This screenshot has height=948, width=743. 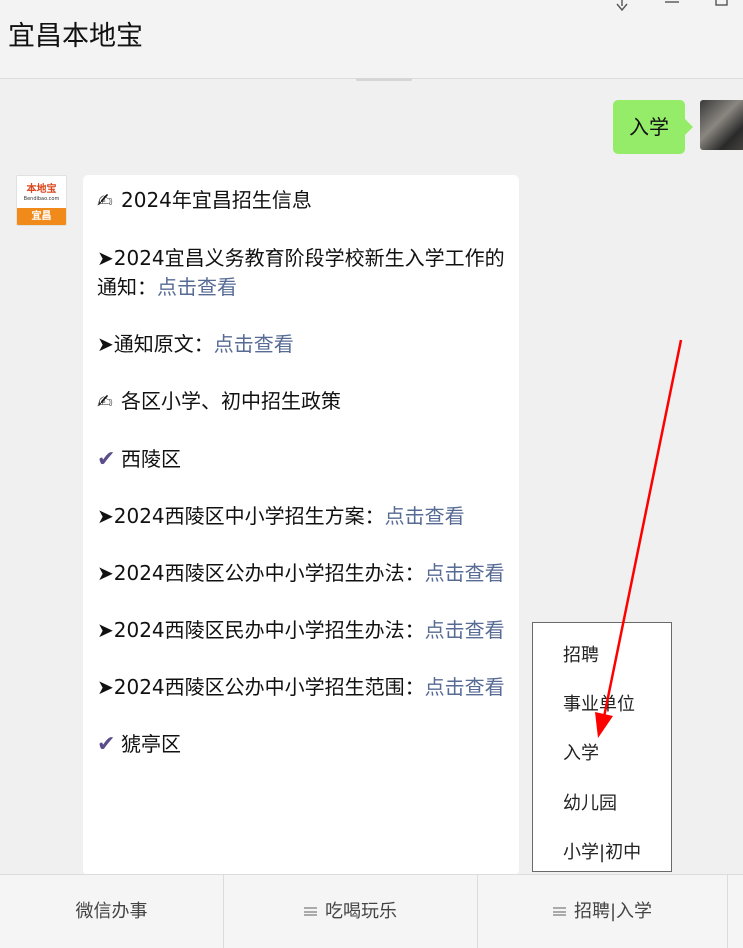 What do you see at coordinates (302, 344) in the screenshot?
I see `message-line: ➤通知原文：点击查看` at bounding box center [302, 344].